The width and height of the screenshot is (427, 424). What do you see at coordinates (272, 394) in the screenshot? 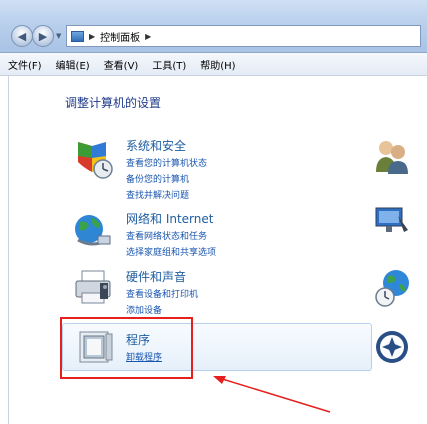
I see `annotation-arrow` at bounding box center [272, 394].